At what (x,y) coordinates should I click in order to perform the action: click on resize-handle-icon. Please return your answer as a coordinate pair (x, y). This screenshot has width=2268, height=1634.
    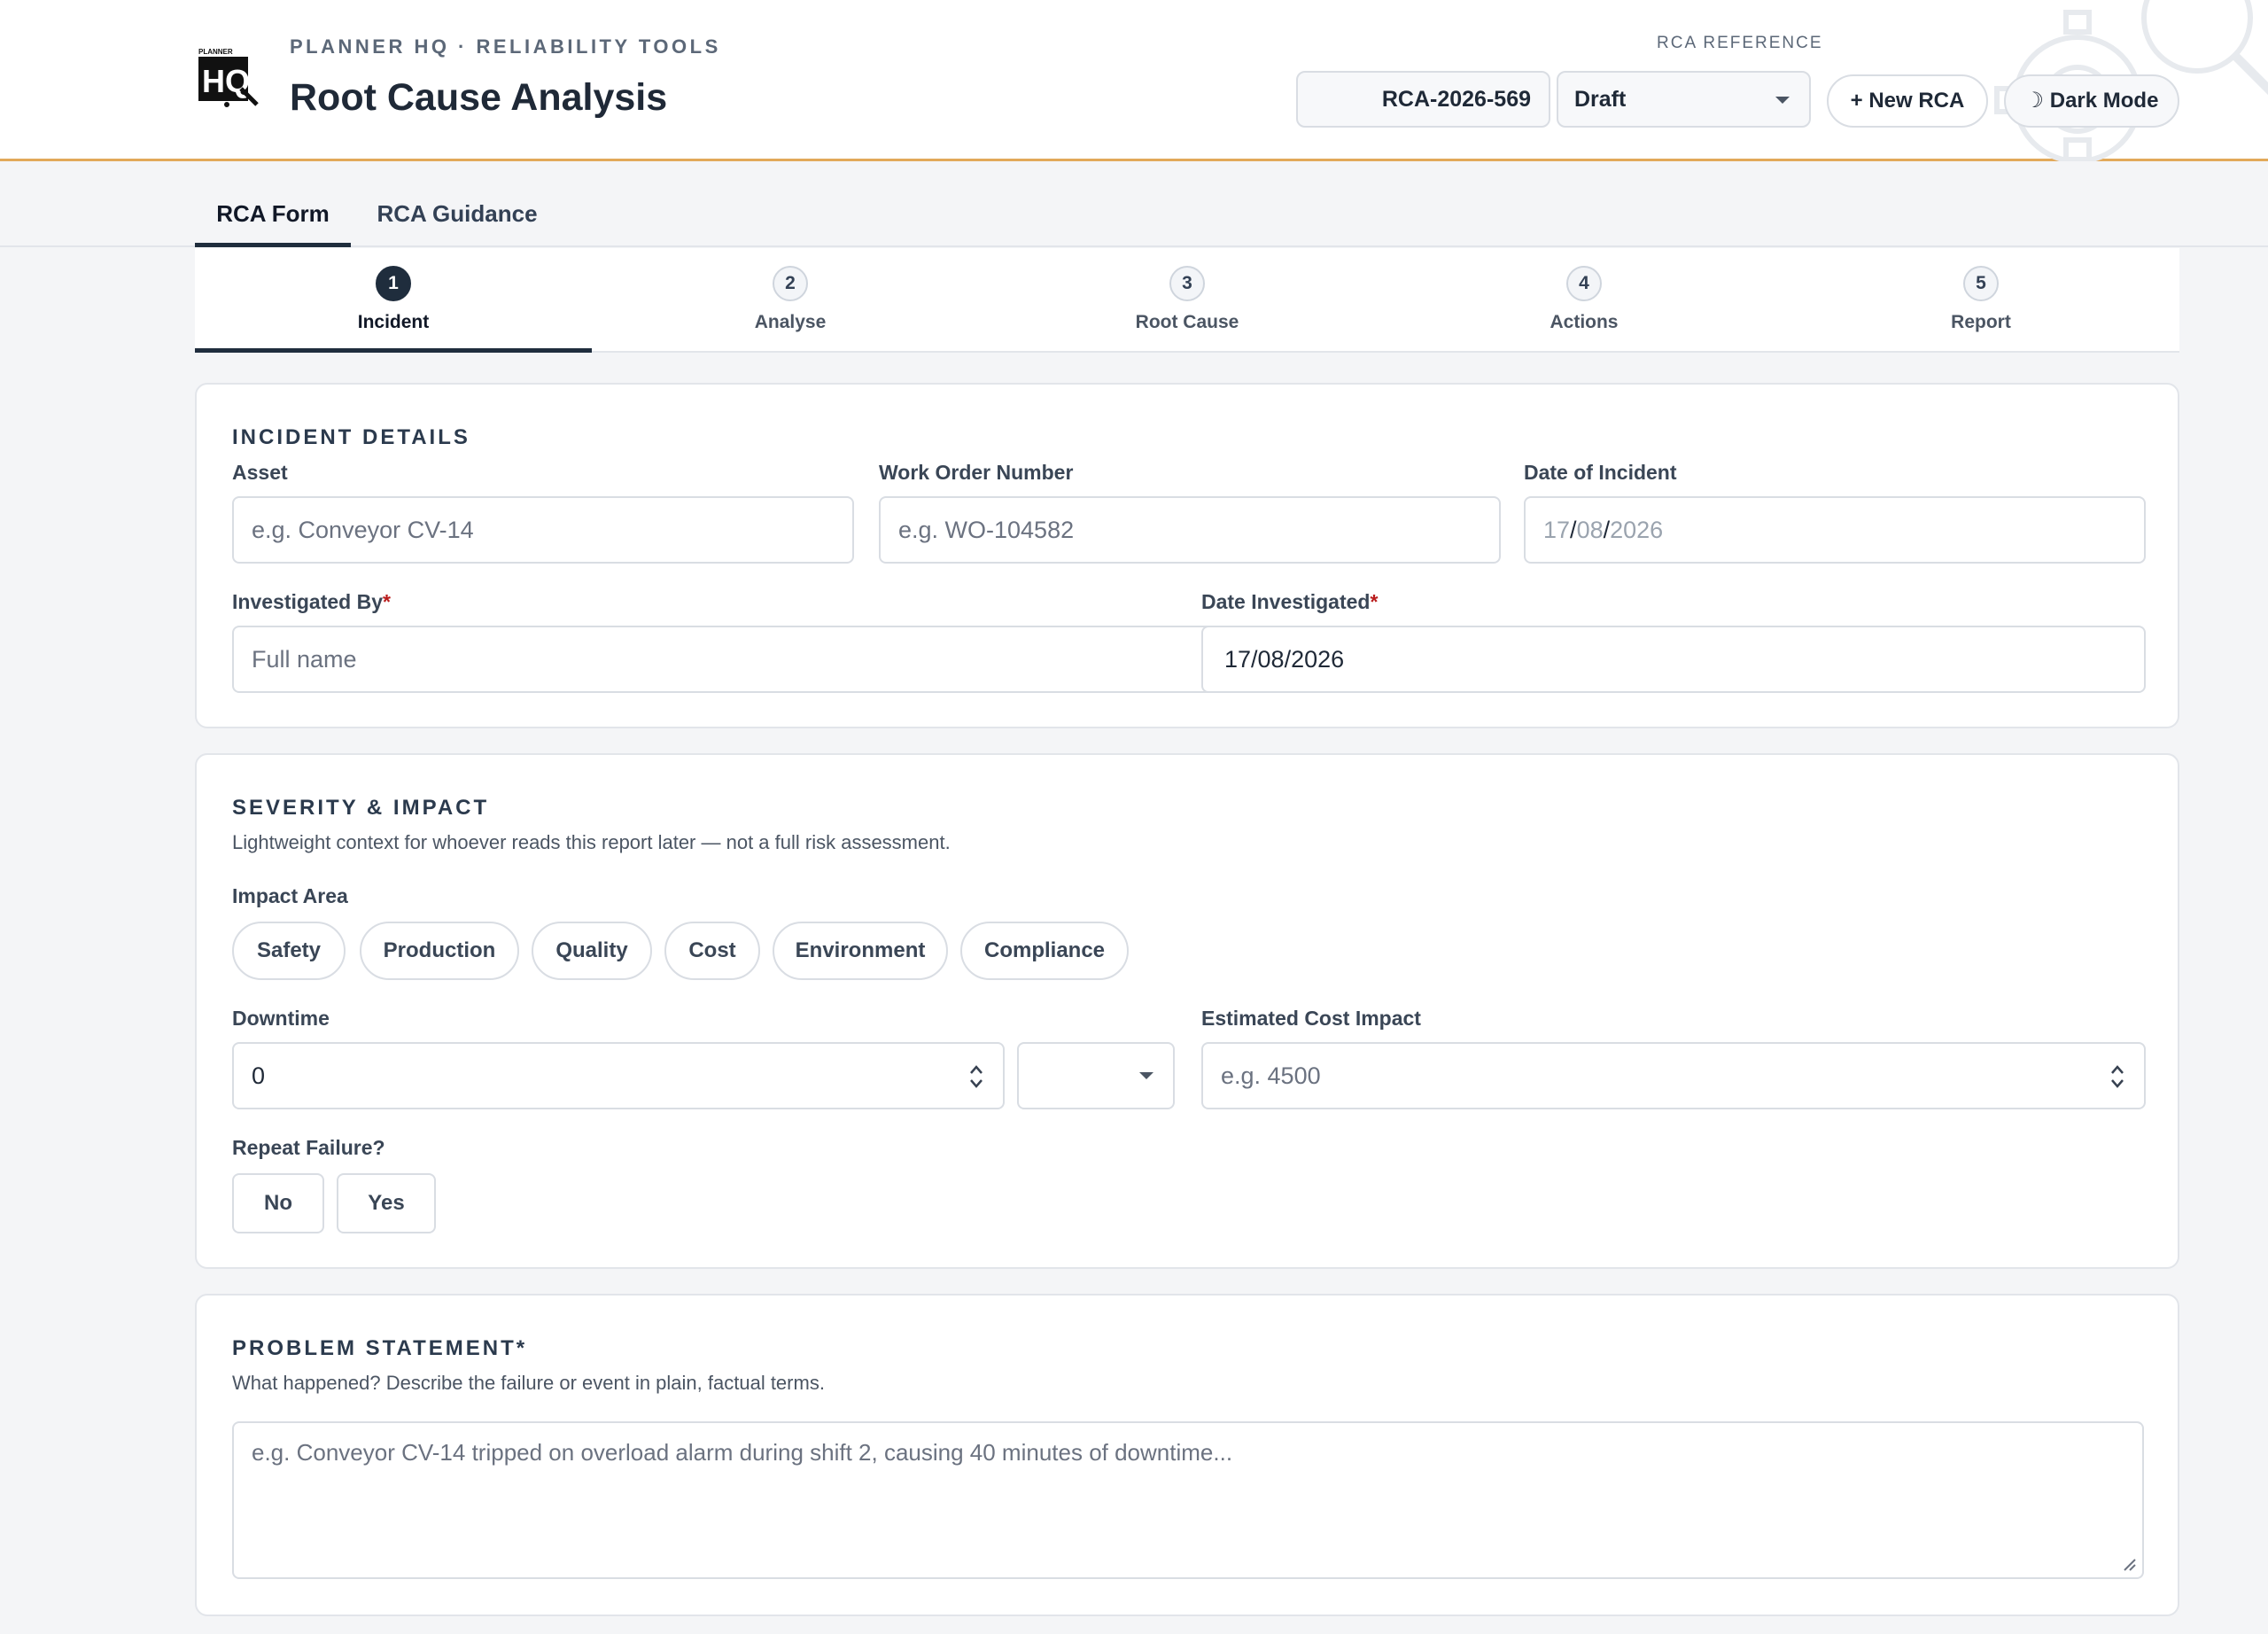
    Looking at the image, I should click on (2129, 1564).